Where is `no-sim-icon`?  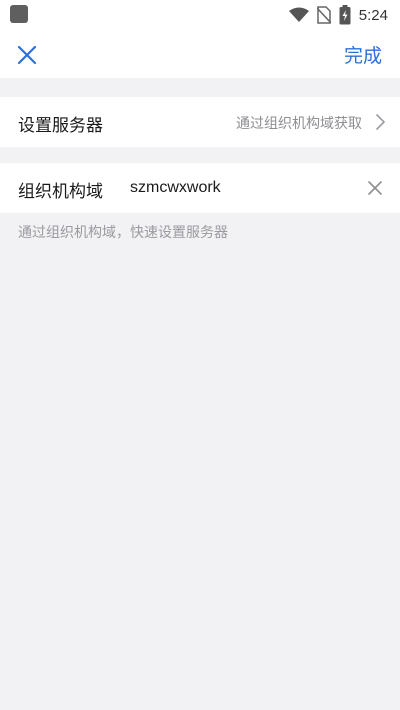
no-sim-icon is located at coordinates (323, 15).